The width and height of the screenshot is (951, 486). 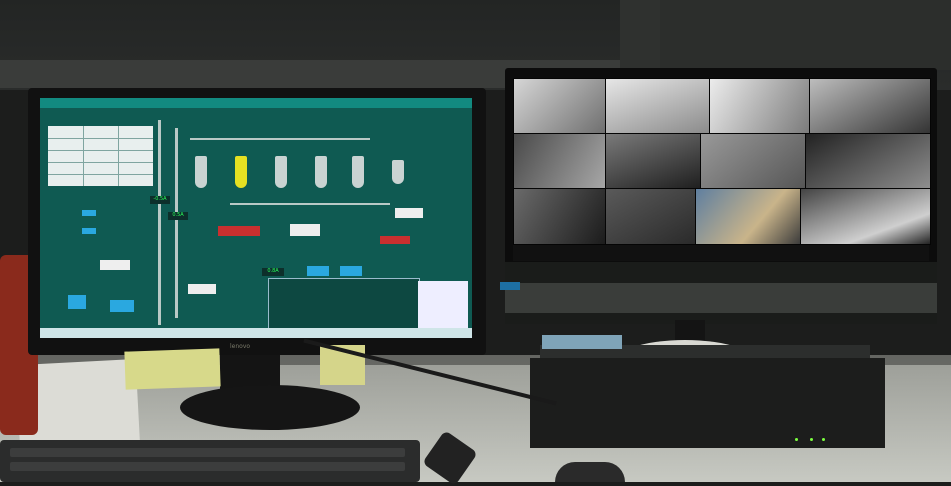 What do you see at coordinates (640, 37) in the screenshot?
I see `wall-pillar` at bounding box center [640, 37].